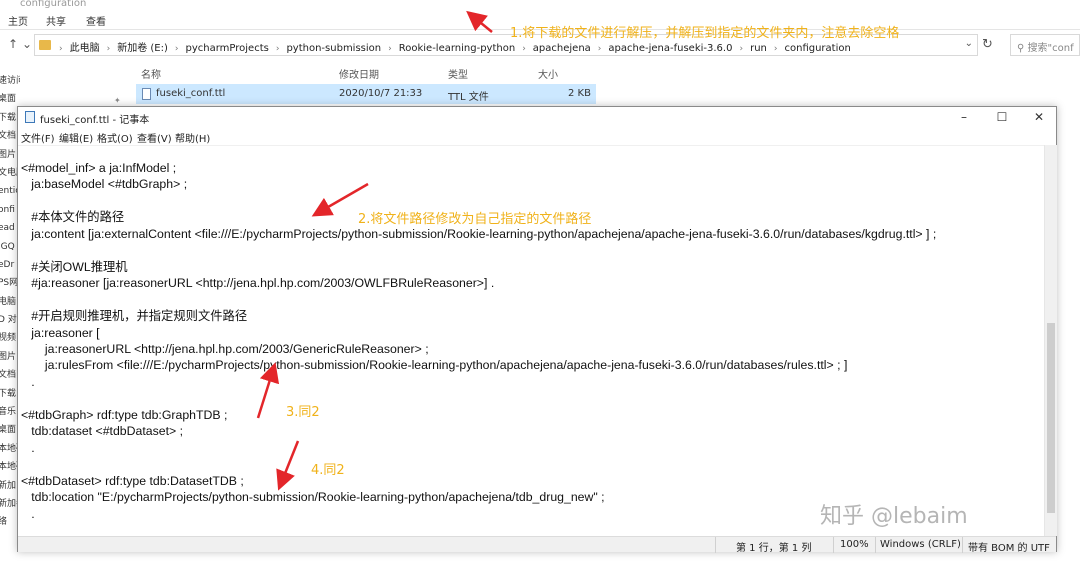 This screenshot has height=563, width=1080. What do you see at coordinates (45, 45) in the screenshot?
I see `folder-icon` at bounding box center [45, 45].